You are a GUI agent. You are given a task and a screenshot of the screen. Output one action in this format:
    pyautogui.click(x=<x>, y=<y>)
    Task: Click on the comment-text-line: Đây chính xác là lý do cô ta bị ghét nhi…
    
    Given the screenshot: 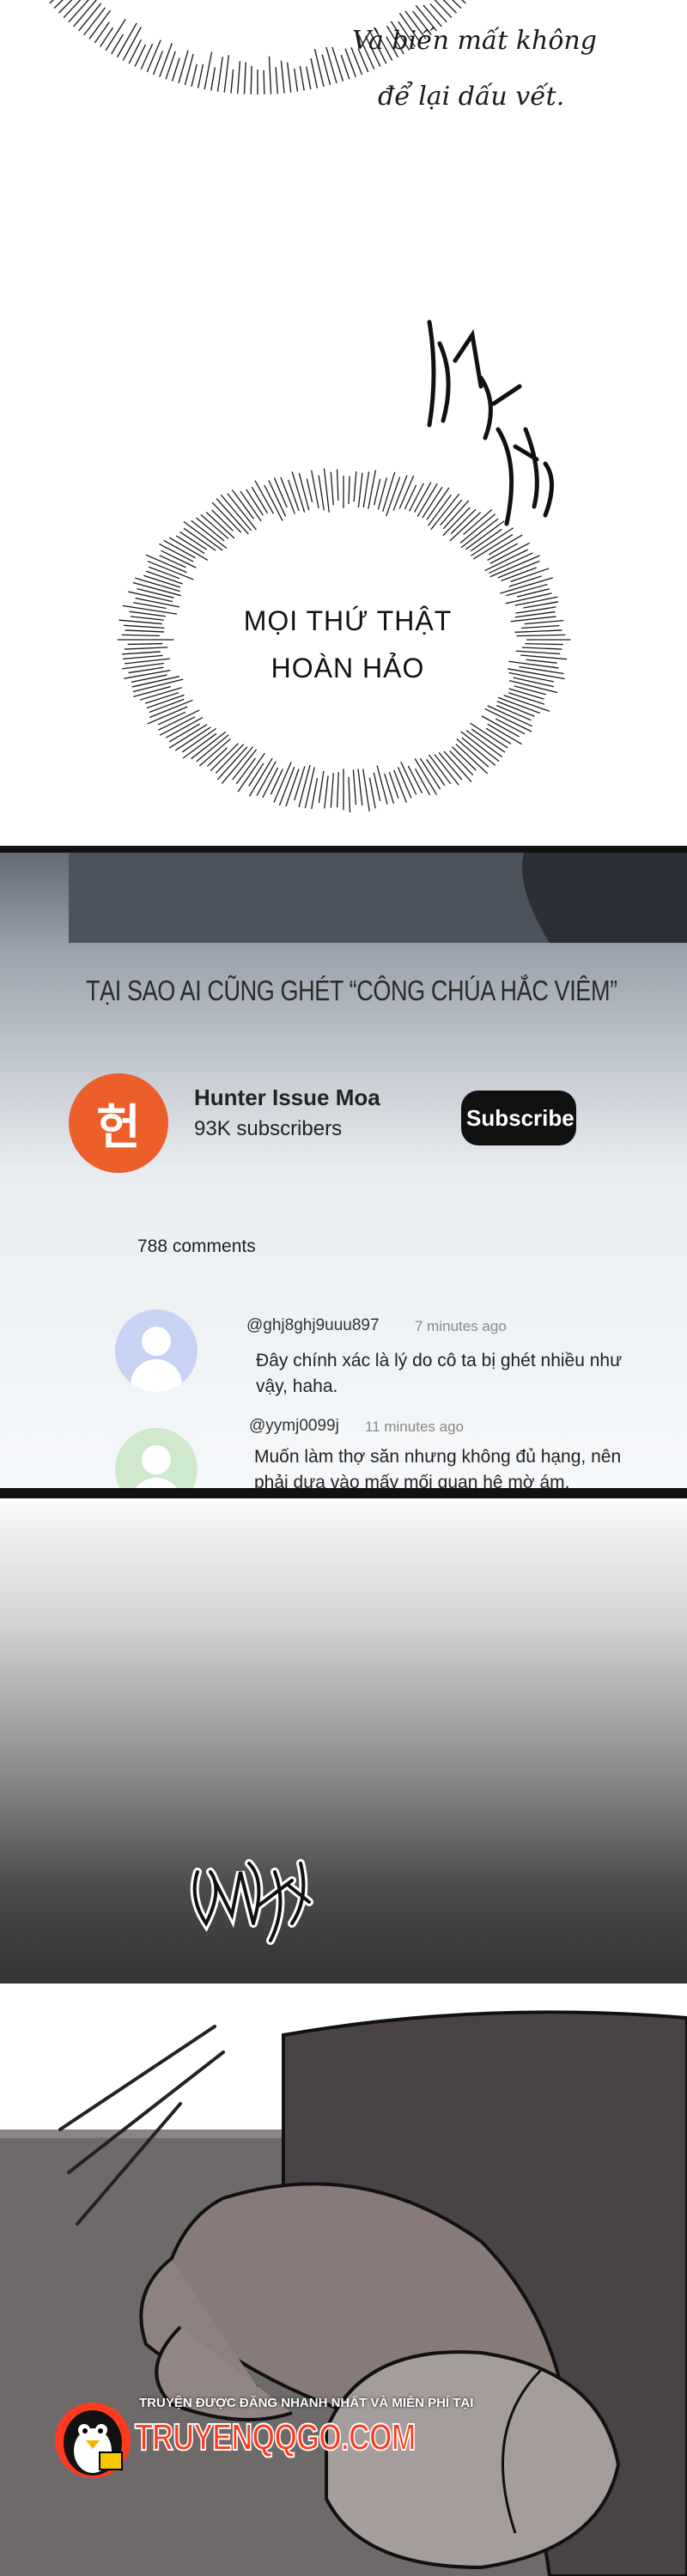 What is the action you would take?
    pyautogui.click(x=458, y=1361)
    